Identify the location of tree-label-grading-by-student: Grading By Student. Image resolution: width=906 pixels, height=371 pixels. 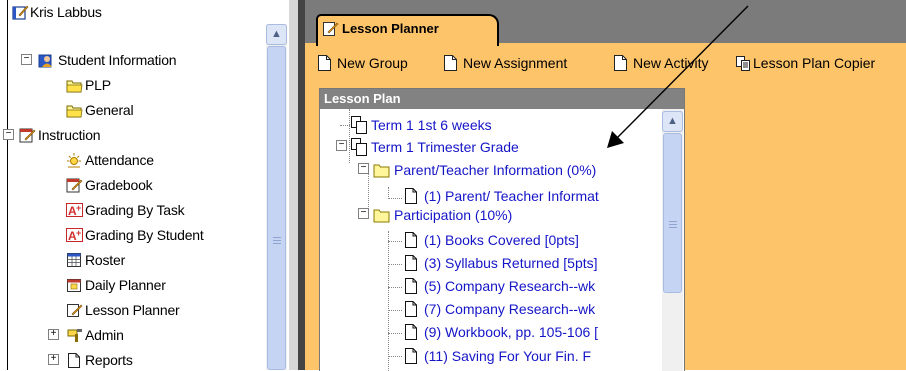
(144, 235).